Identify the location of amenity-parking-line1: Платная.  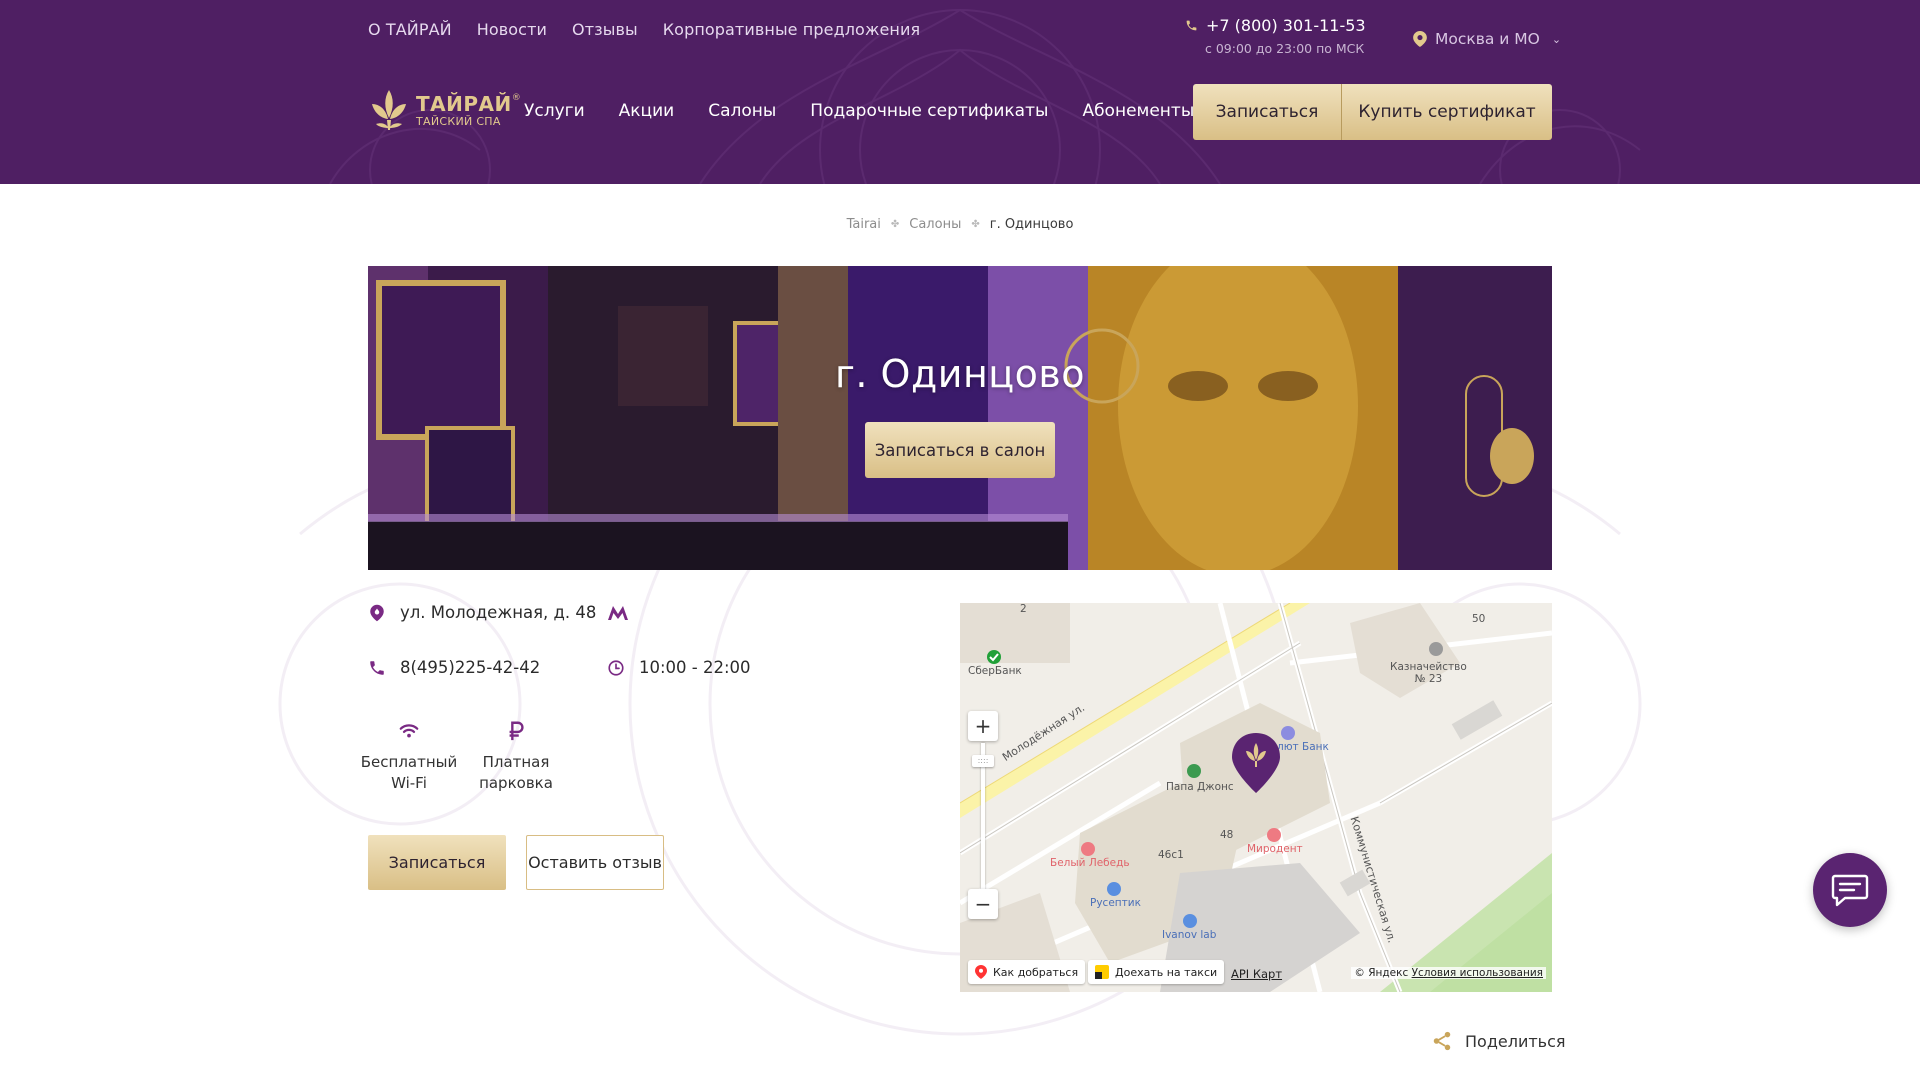
(516, 762).